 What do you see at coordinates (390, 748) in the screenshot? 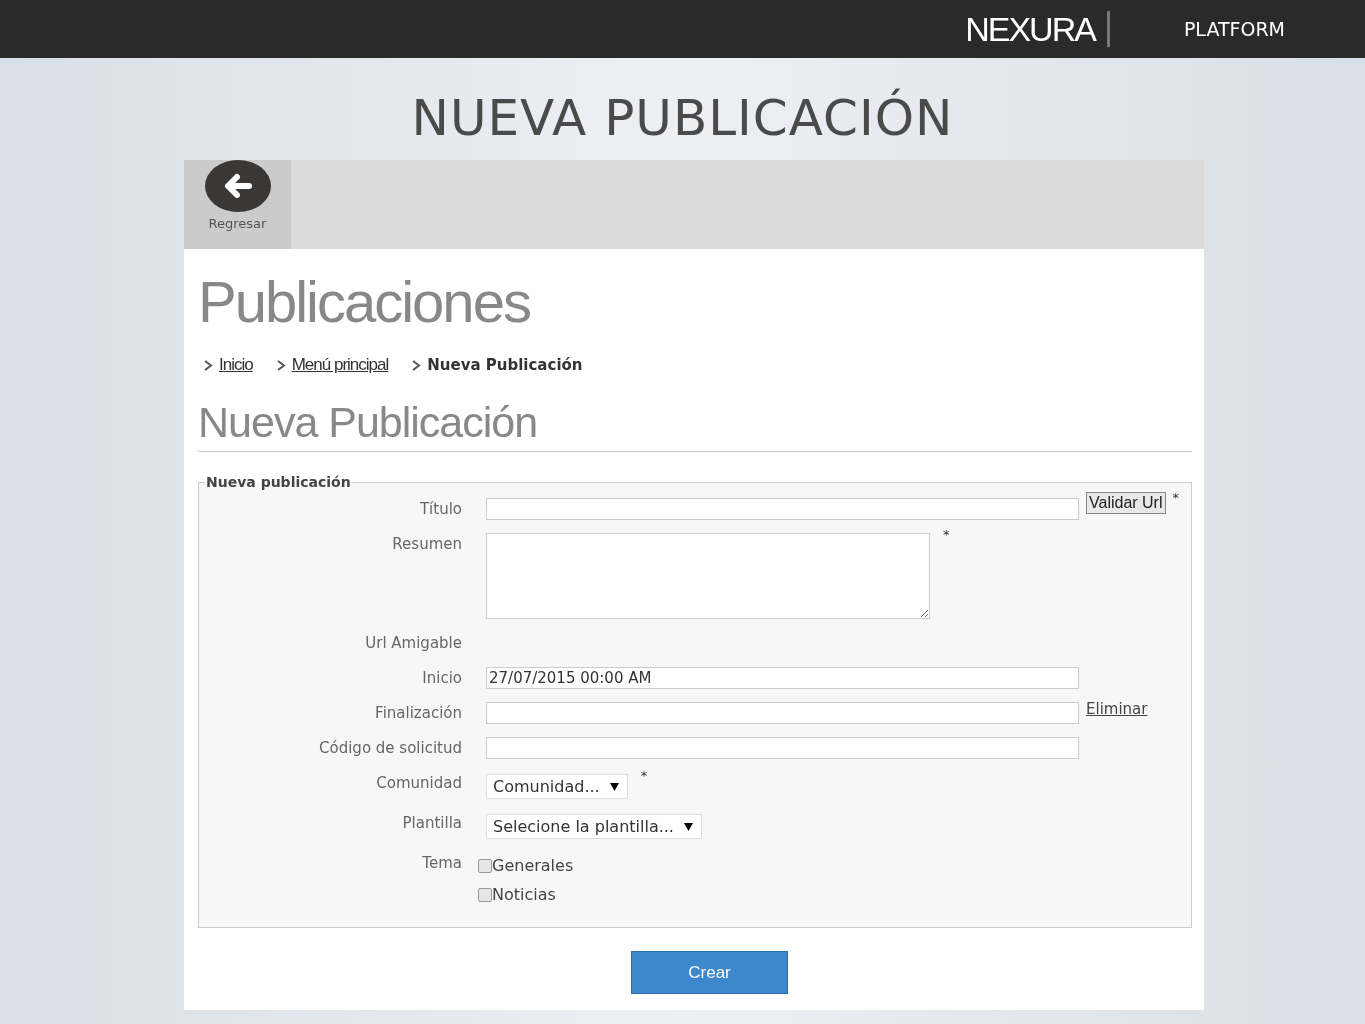
I see `field-label: Código de solicitud` at bounding box center [390, 748].